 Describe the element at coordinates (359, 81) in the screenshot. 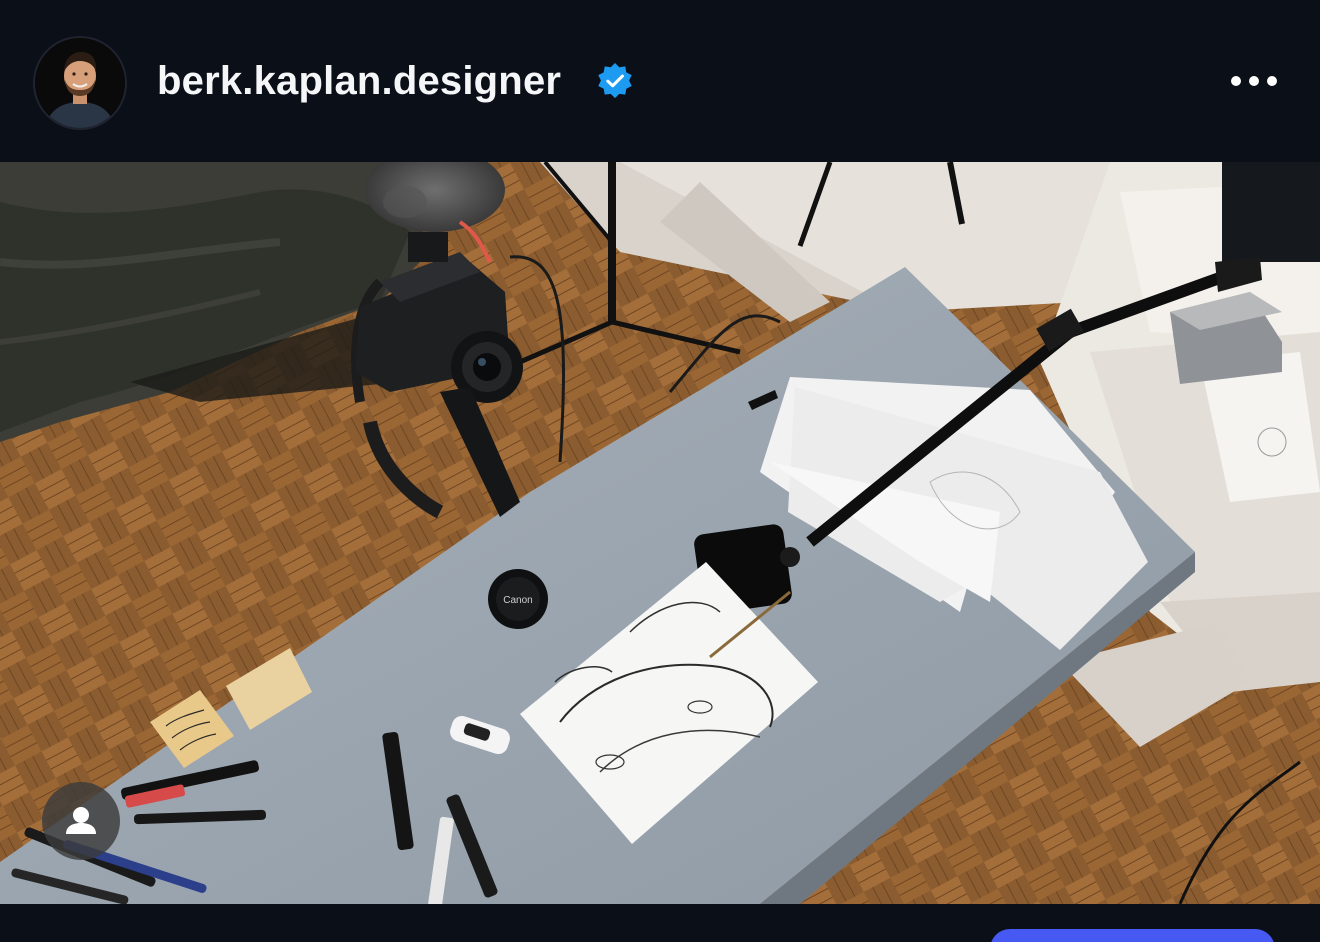

I see `username: berk.kaplan.designer` at that location.